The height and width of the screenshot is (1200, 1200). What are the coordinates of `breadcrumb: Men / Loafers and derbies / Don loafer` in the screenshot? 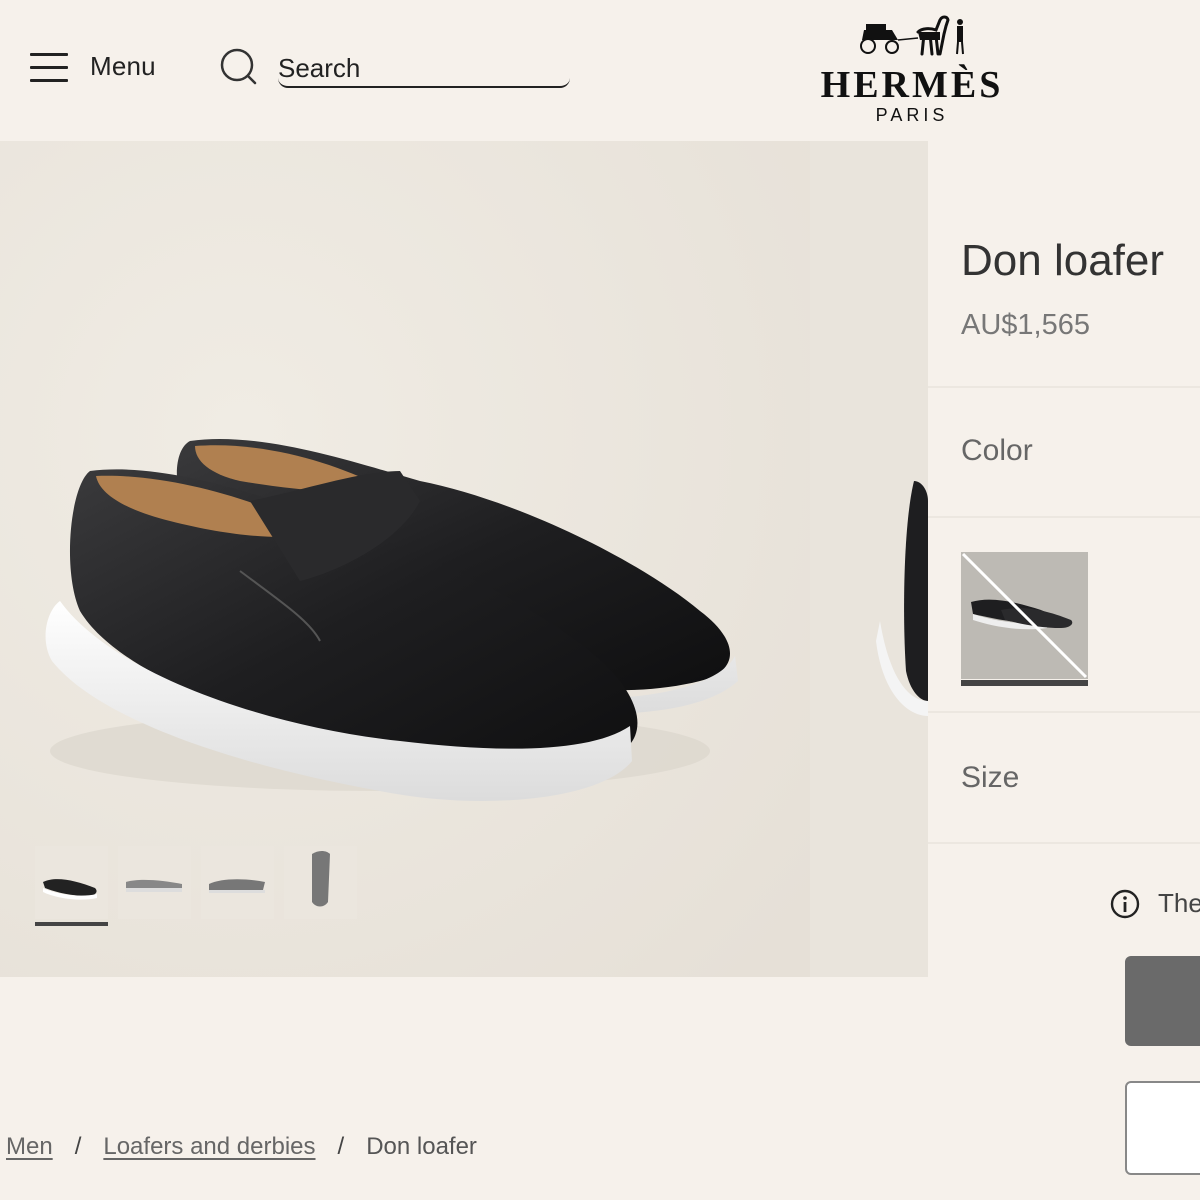 It's located at (241, 1147).